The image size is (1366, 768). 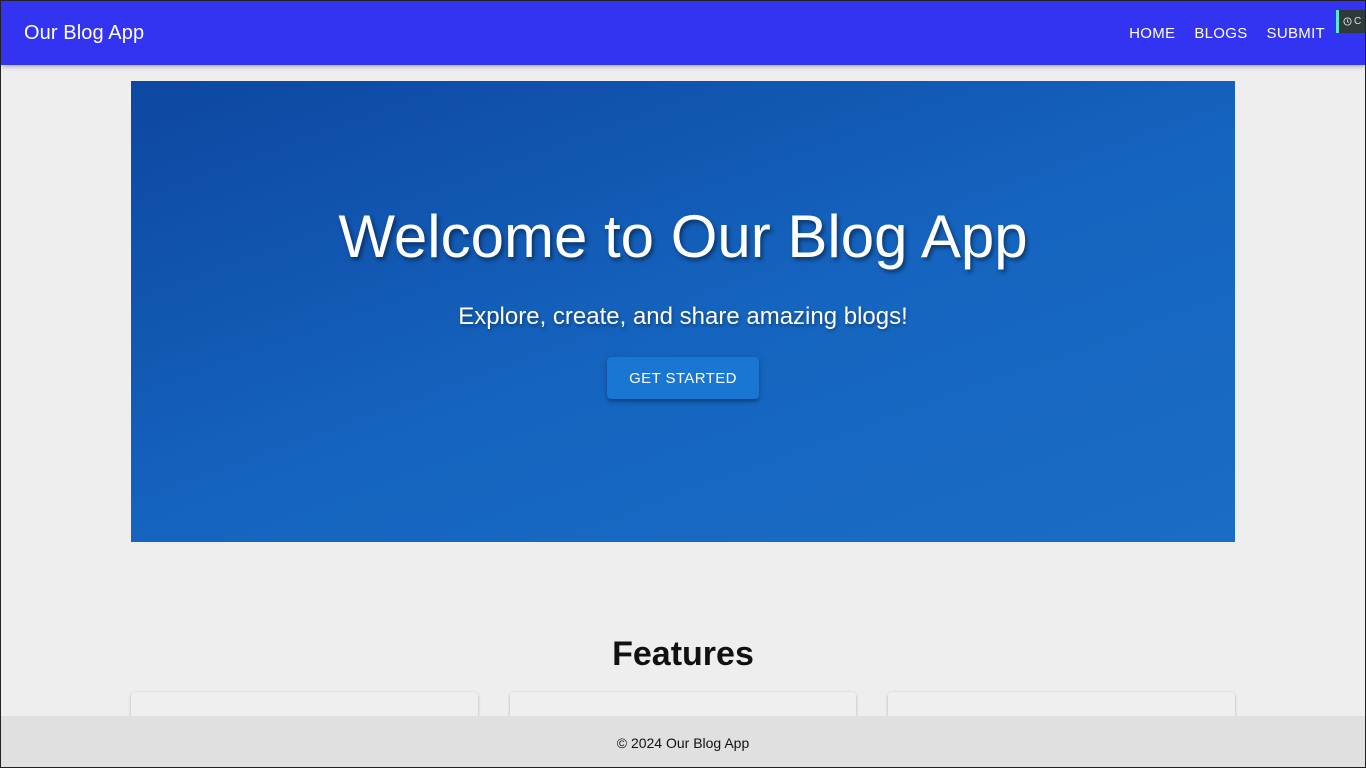 I want to click on features-heading: Features, so click(x=683, y=654).